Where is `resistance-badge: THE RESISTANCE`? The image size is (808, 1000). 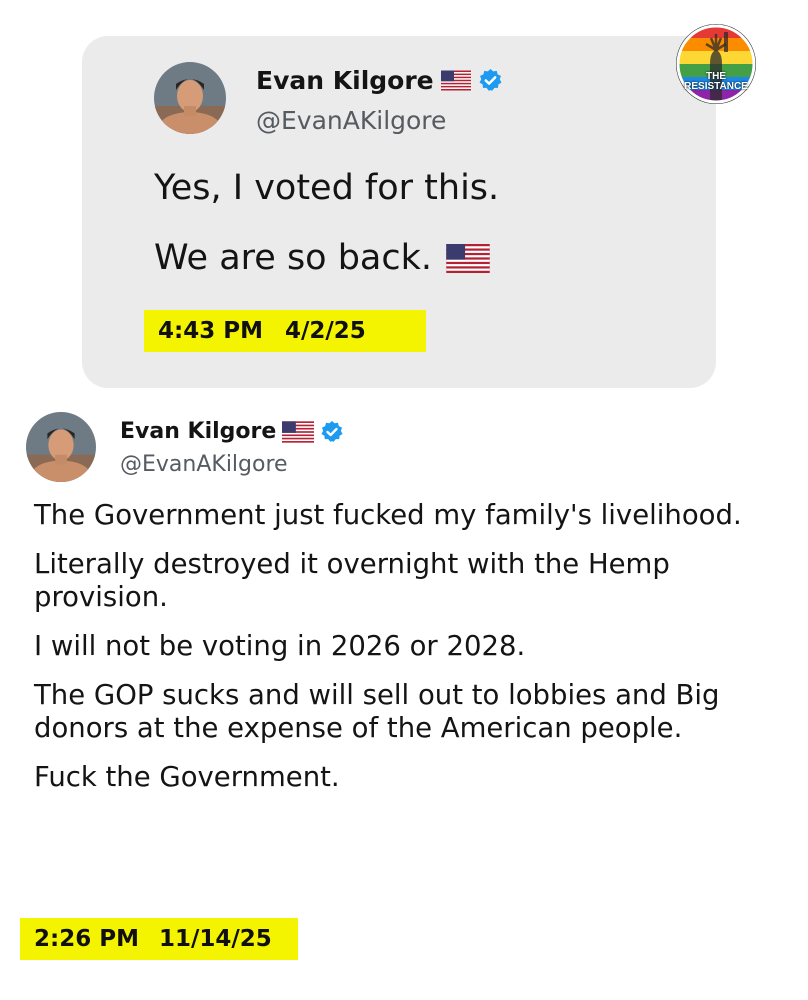
resistance-badge: THE RESISTANCE is located at coordinates (716, 64).